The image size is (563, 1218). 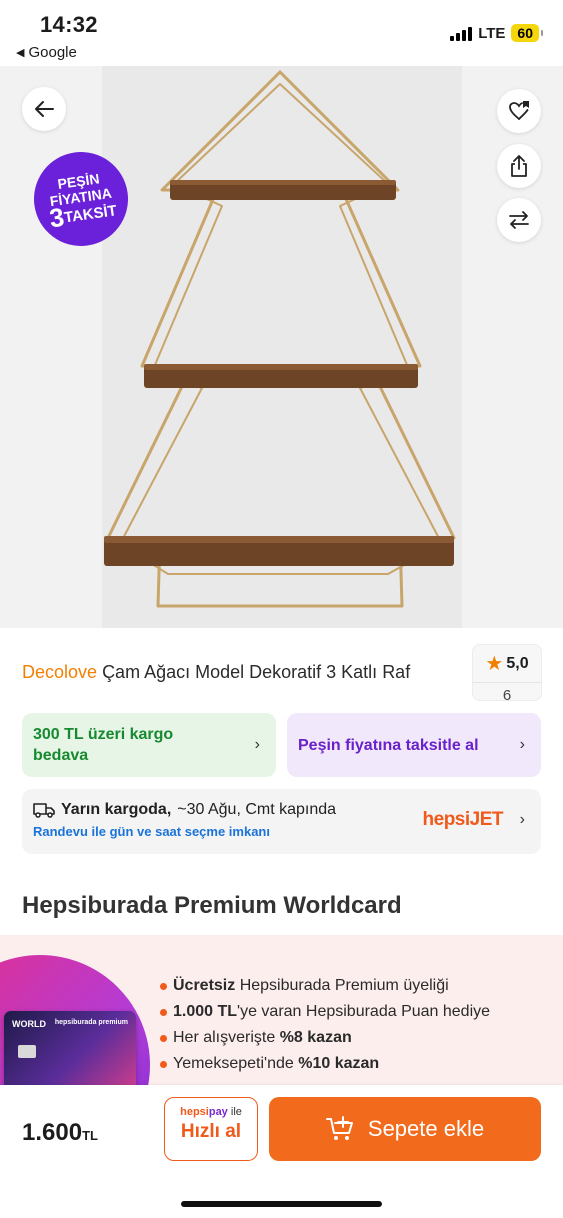 What do you see at coordinates (70, 1048) in the screenshot?
I see `credit-card-image: WORLD hepsiburada premium` at bounding box center [70, 1048].